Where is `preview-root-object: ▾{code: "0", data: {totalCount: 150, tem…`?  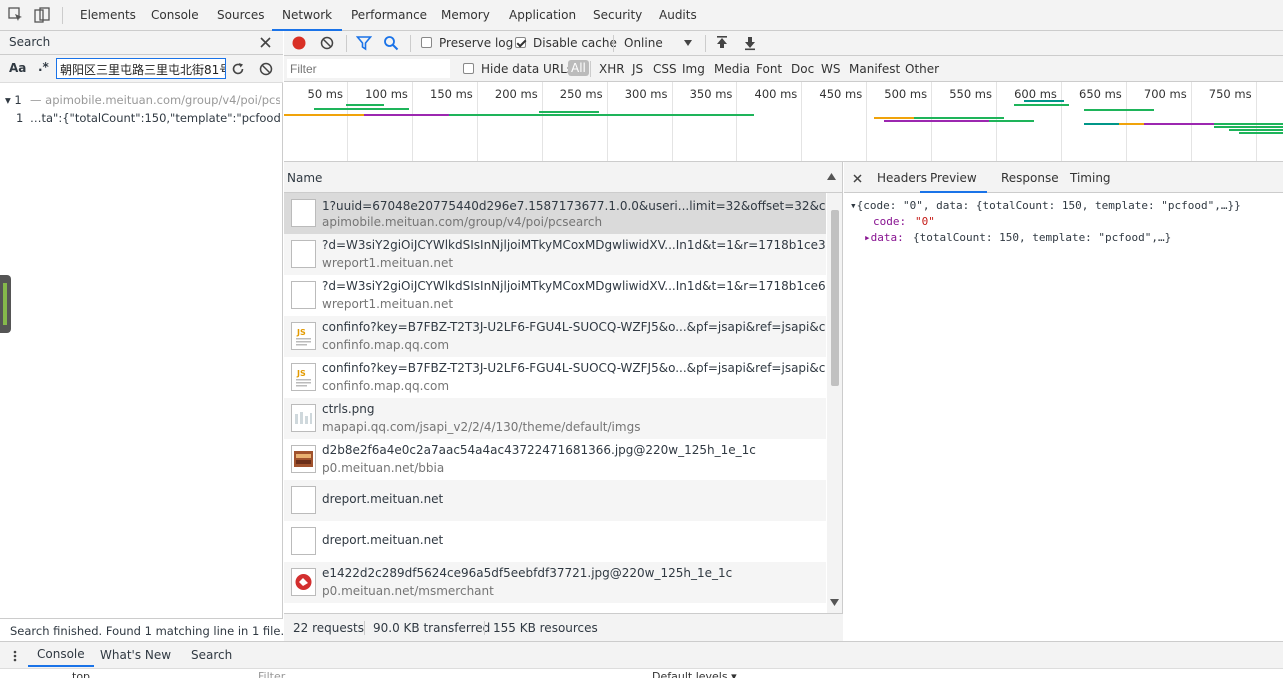
preview-root-object: ▾{code: "0", data: {totalCount: 150, tem… is located at coordinates (1045, 205).